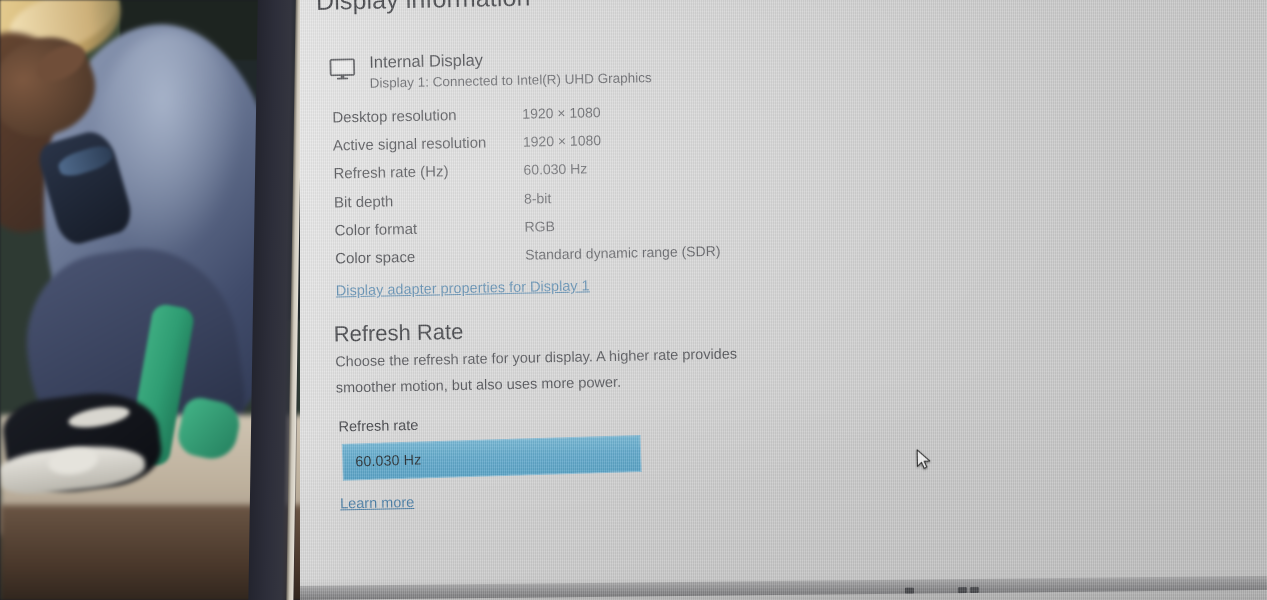 The image size is (1267, 600). Describe the element at coordinates (342, 72) in the screenshot. I see `monitor-icon` at that location.